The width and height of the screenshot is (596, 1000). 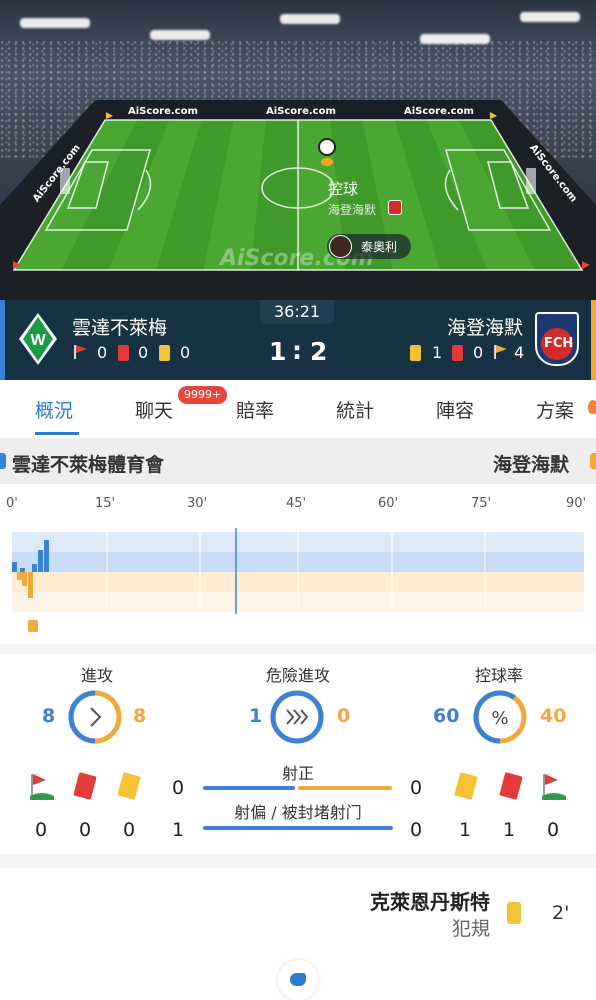 I want to click on event-minute: 2', so click(x=561, y=913).